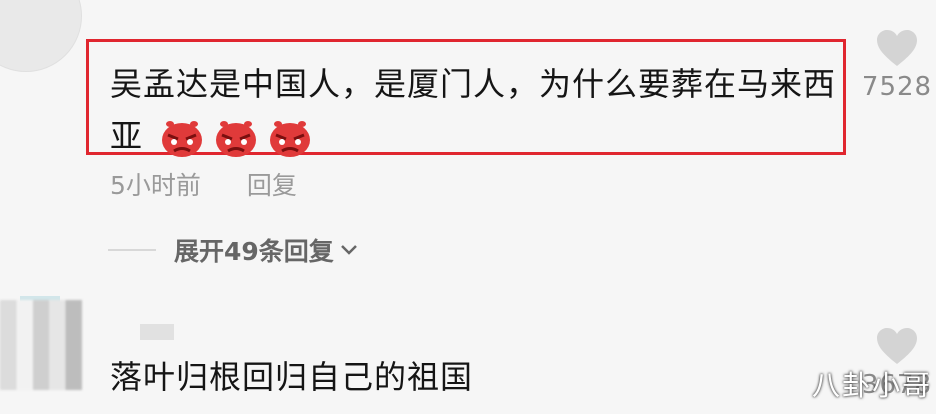  I want to click on expand-replies-button: 展开49条回复, so click(233, 250).